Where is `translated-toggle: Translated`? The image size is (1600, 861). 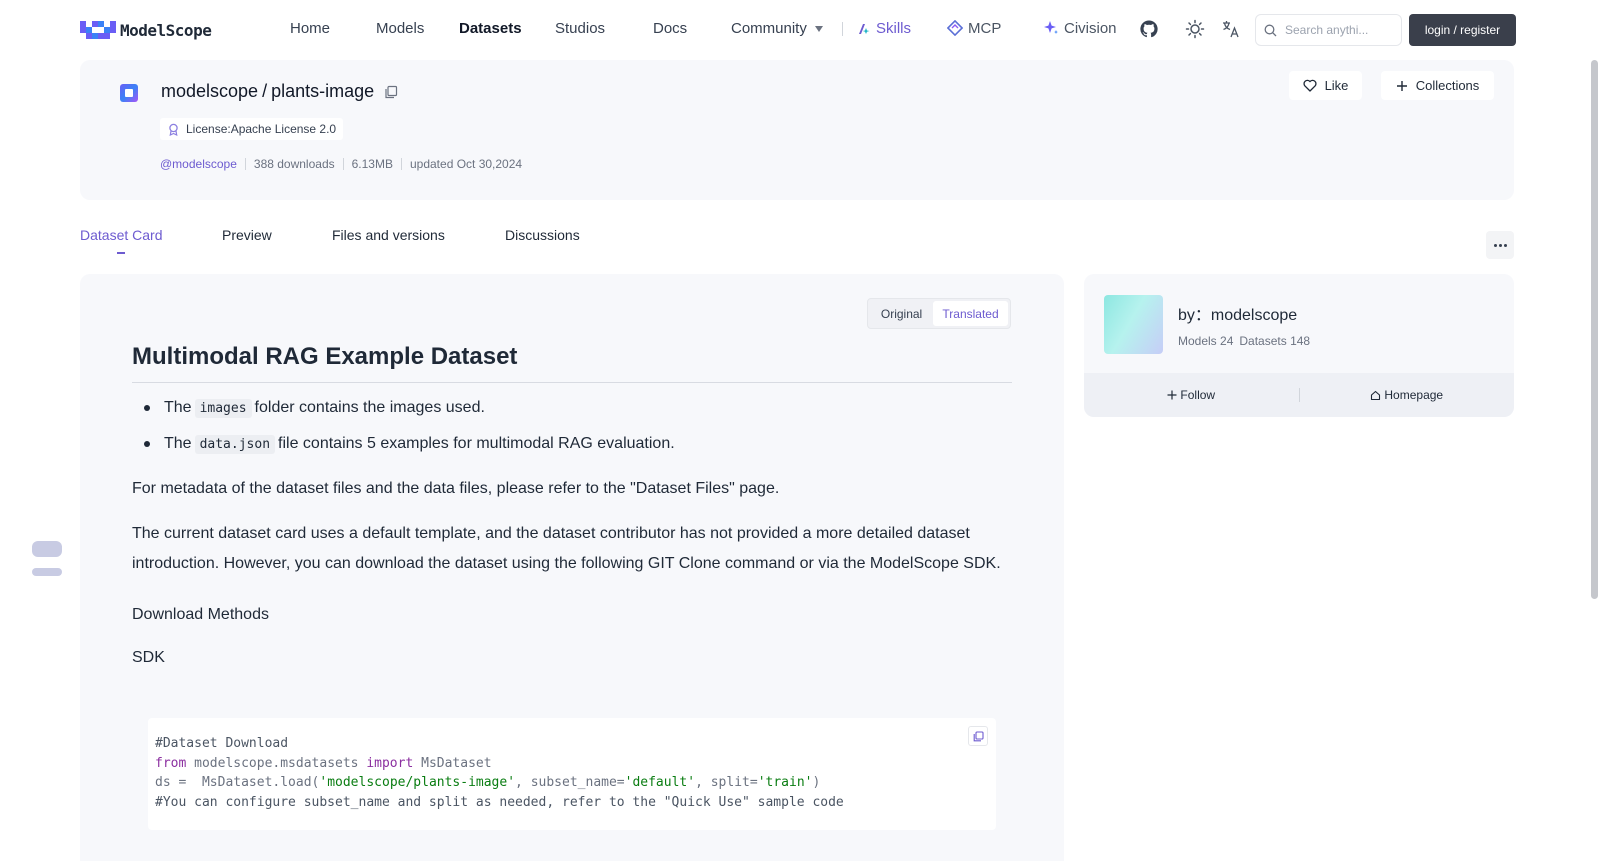 translated-toggle: Translated is located at coordinates (970, 313).